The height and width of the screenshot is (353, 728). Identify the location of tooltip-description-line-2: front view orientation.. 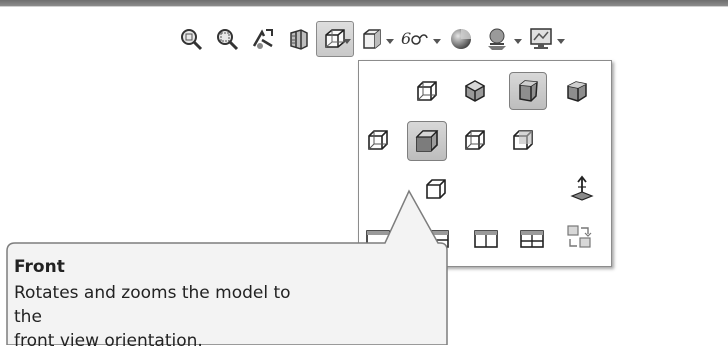
(108, 341).